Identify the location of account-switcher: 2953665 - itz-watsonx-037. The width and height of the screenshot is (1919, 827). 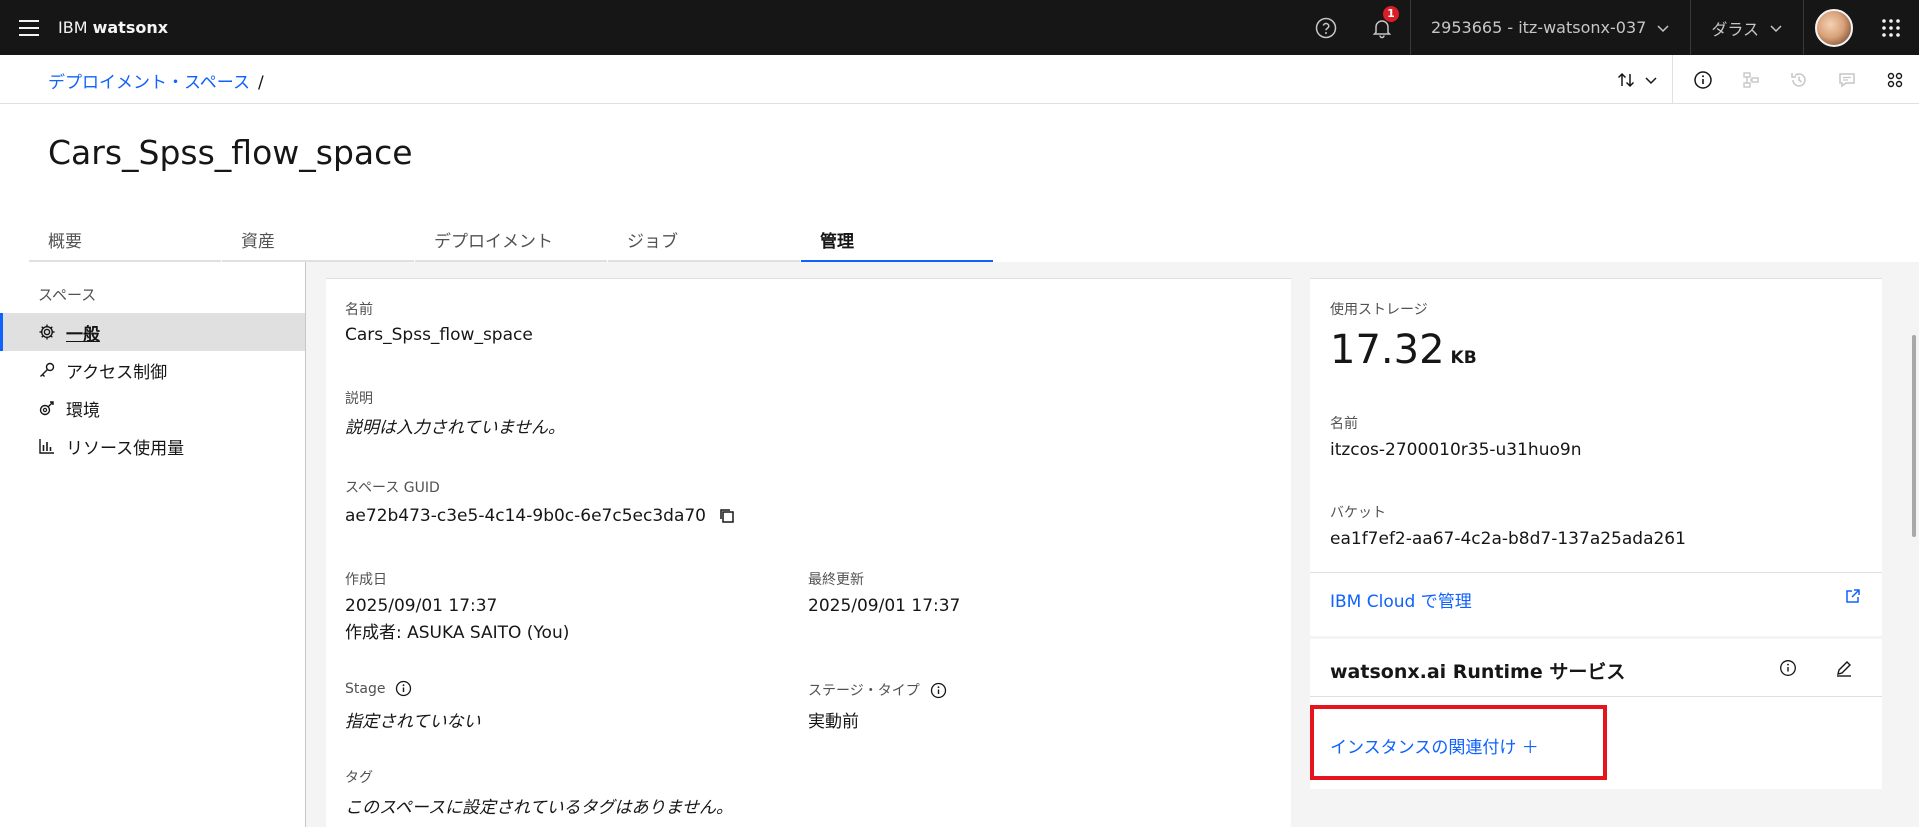
(1550, 27).